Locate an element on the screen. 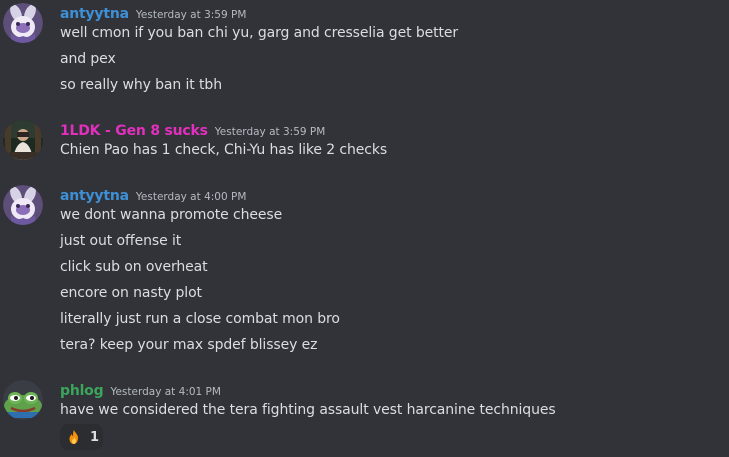 Image resolution: width=729 pixels, height=457 pixels. message-line: click sub on overheat is located at coordinates (134, 267).